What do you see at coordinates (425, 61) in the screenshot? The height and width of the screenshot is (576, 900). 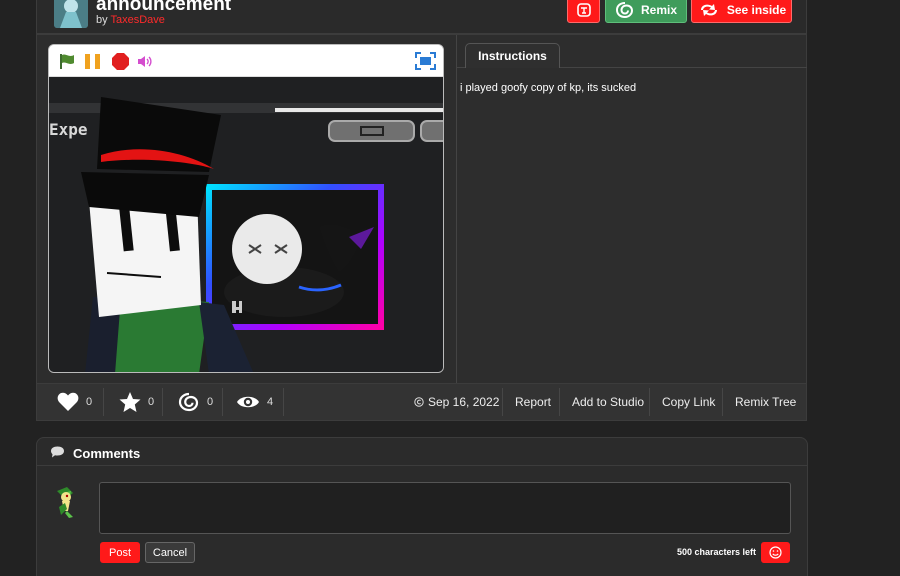 I see `fullscreen-icon` at bounding box center [425, 61].